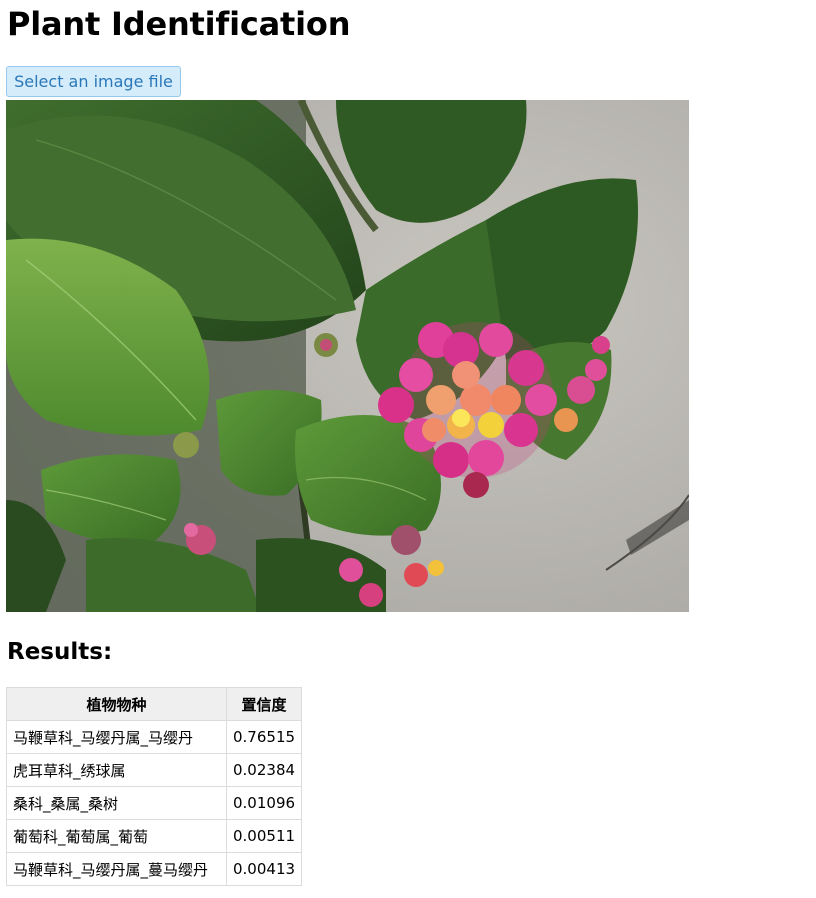 Image resolution: width=816 pixels, height=898 pixels. What do you see at coordinates (264, 770) in the screenshot?
I see `confidence-cell: 0.02384` at bounding box center [264, 770].